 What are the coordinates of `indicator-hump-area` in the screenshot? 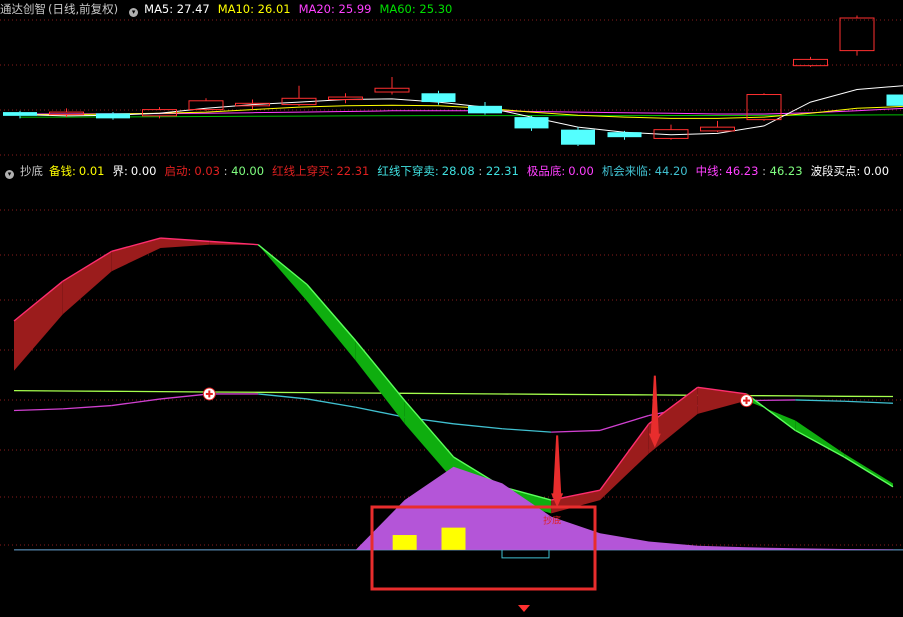 It's located at (458, 512).